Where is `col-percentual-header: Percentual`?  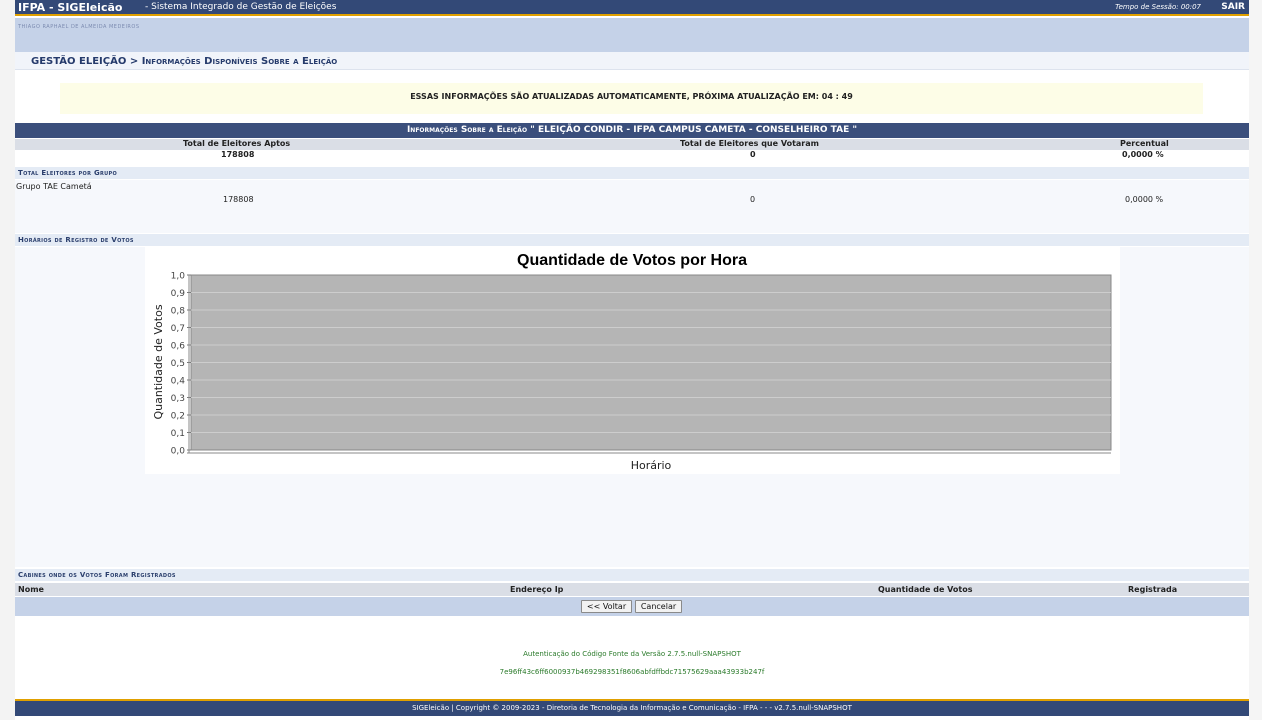
col-percentual-header: Percentual is located at coordinates (1144, 143).